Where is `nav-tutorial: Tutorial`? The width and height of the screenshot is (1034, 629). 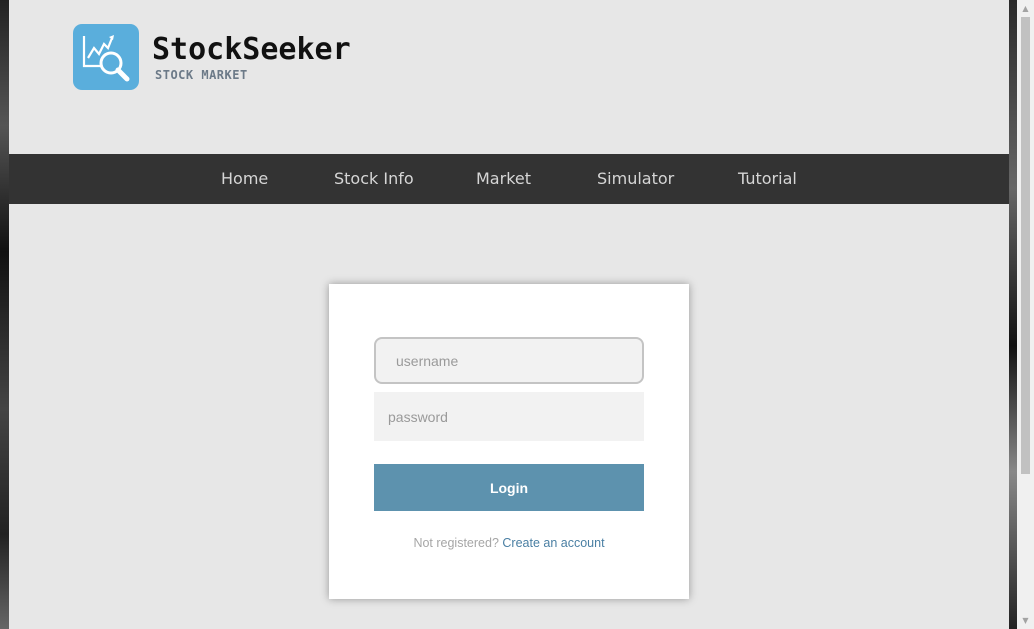 nav-tutorial: Tutorial is located at coordinates (767, 179).